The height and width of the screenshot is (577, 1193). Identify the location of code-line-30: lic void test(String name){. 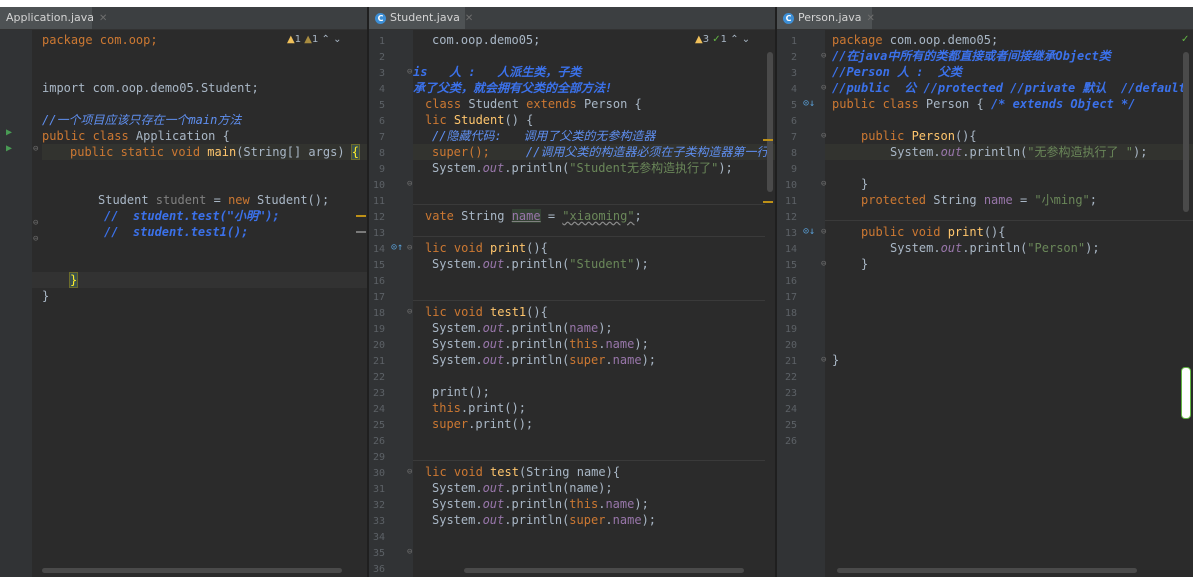
(522, 472).